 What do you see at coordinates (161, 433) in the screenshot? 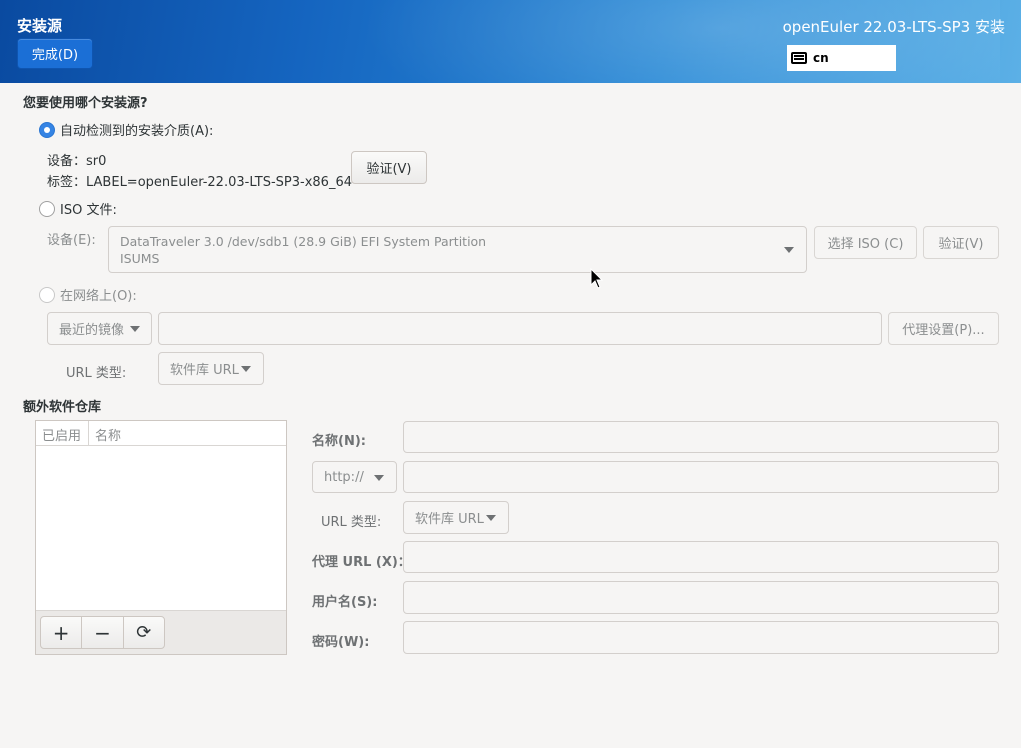
I see `repo-list-header: 已启用 名称` at bounding box center [161, 433].